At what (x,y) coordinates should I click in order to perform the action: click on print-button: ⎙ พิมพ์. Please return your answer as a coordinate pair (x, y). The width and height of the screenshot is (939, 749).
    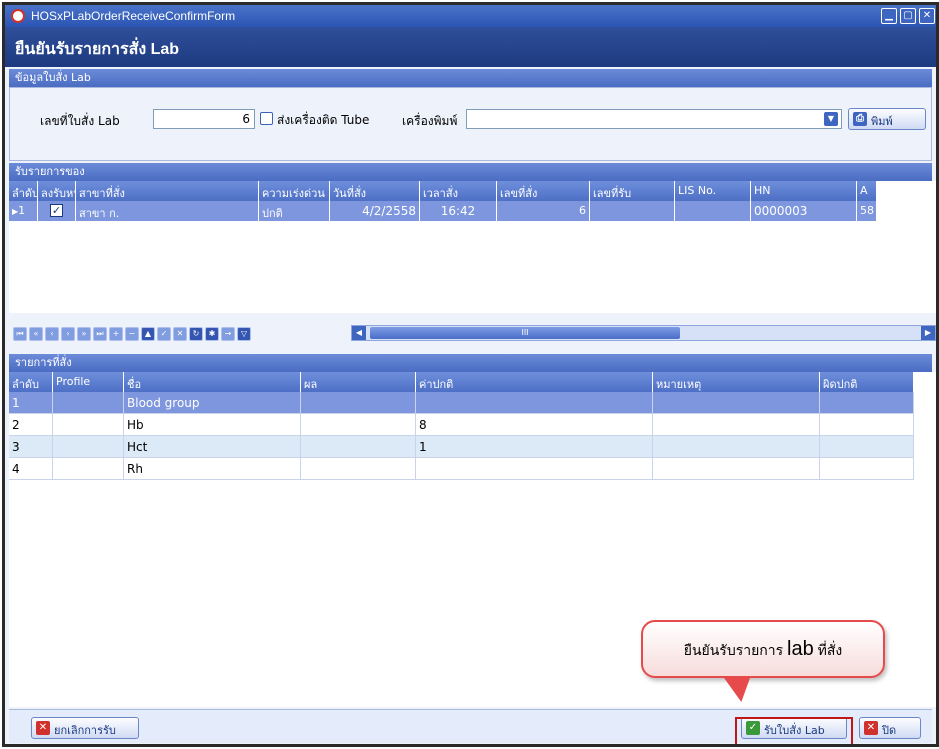
    Looking at the image, I should click on (887, 119).